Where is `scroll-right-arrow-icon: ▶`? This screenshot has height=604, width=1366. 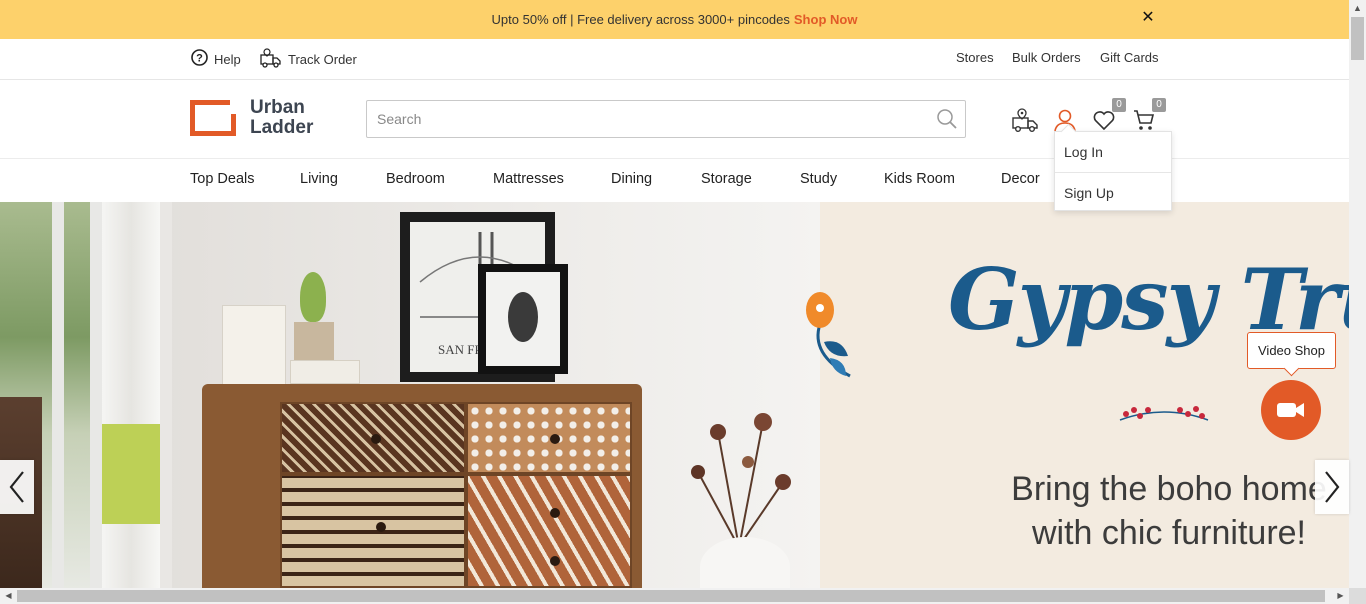
scroll-right-arrow-icon: ▶ is located at coordinates (1340, 596).